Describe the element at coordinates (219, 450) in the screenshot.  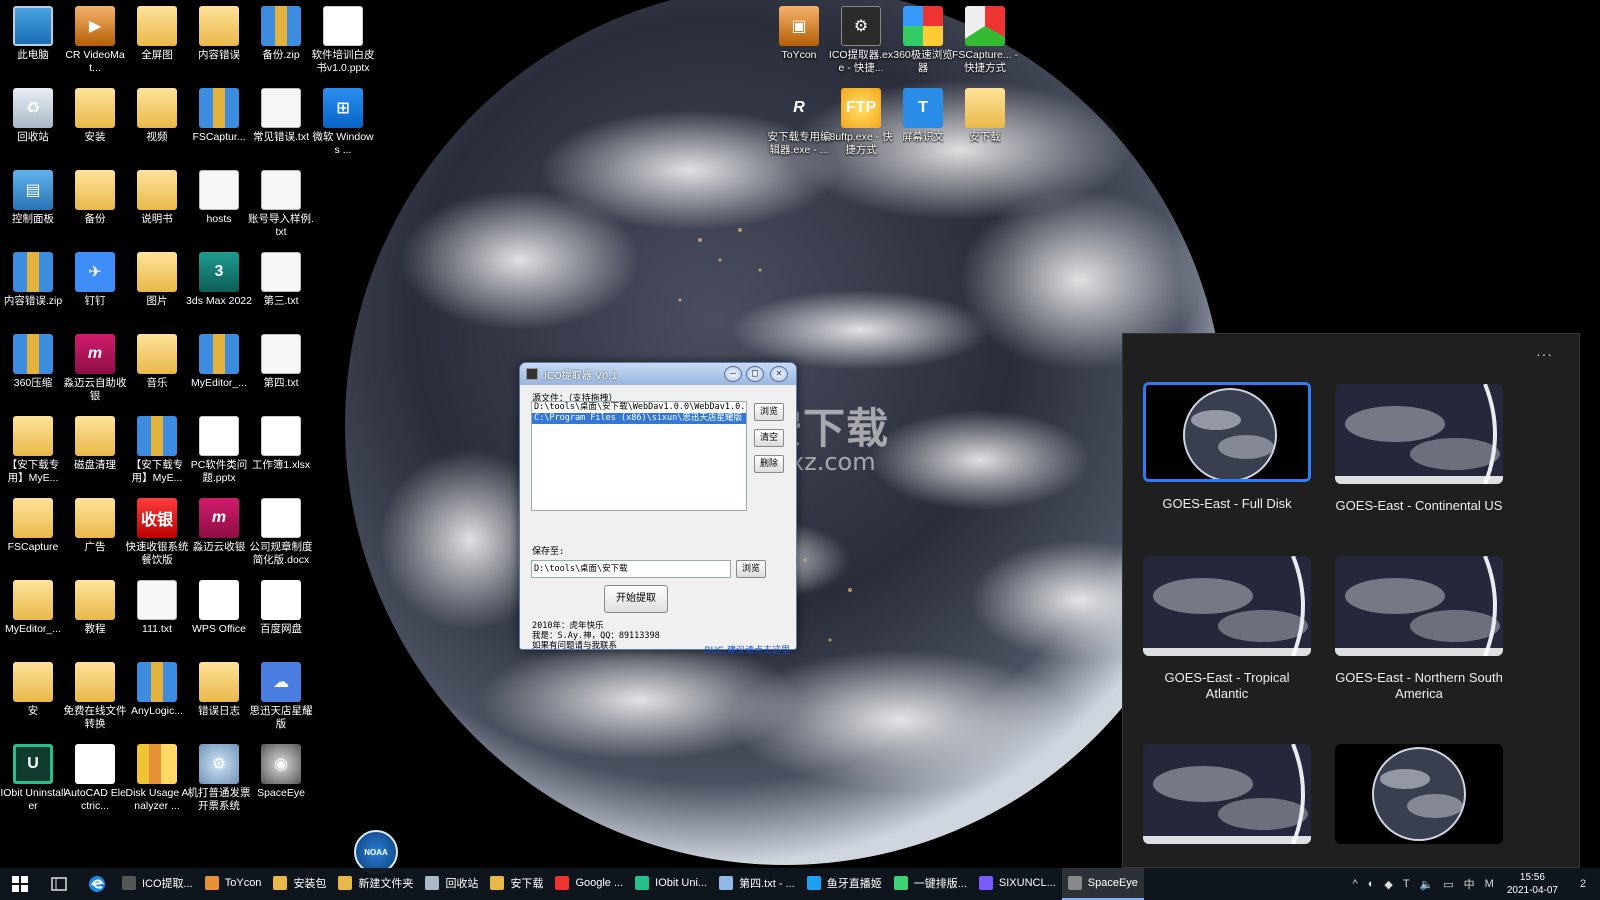
I see `desktop-icon: P PC软件类问题.pptx` at that location.